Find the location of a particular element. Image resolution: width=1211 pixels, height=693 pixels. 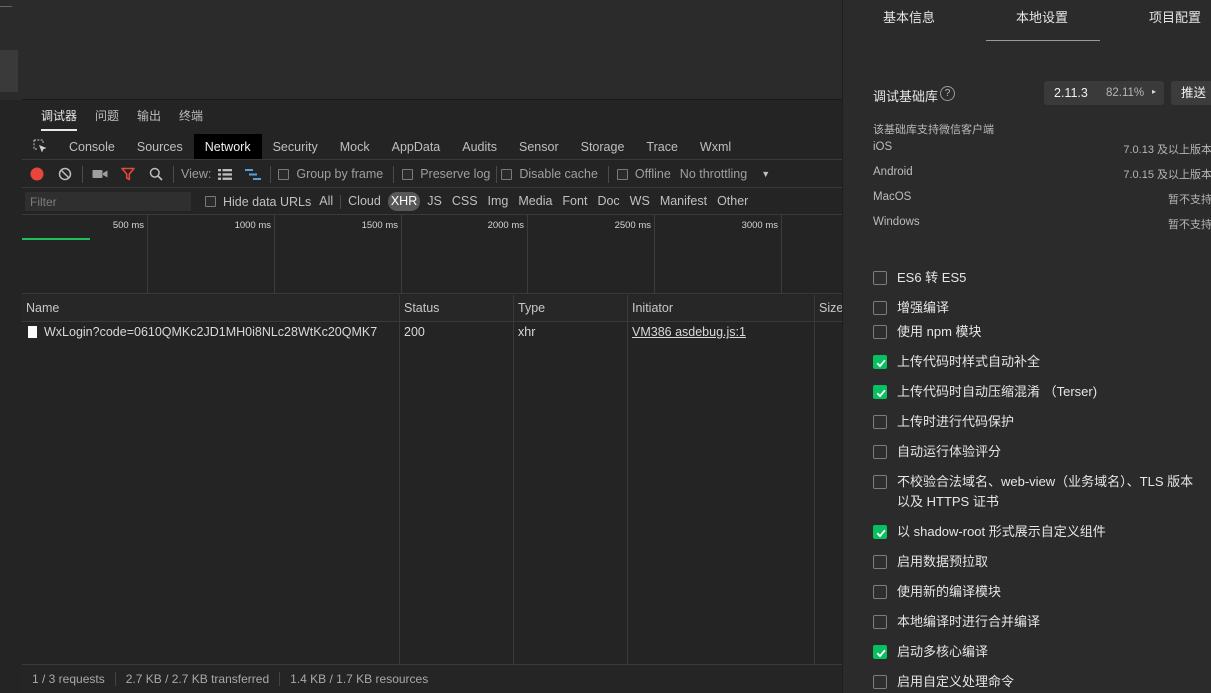

waterfall-view-button is located at coordinates (253, 174).